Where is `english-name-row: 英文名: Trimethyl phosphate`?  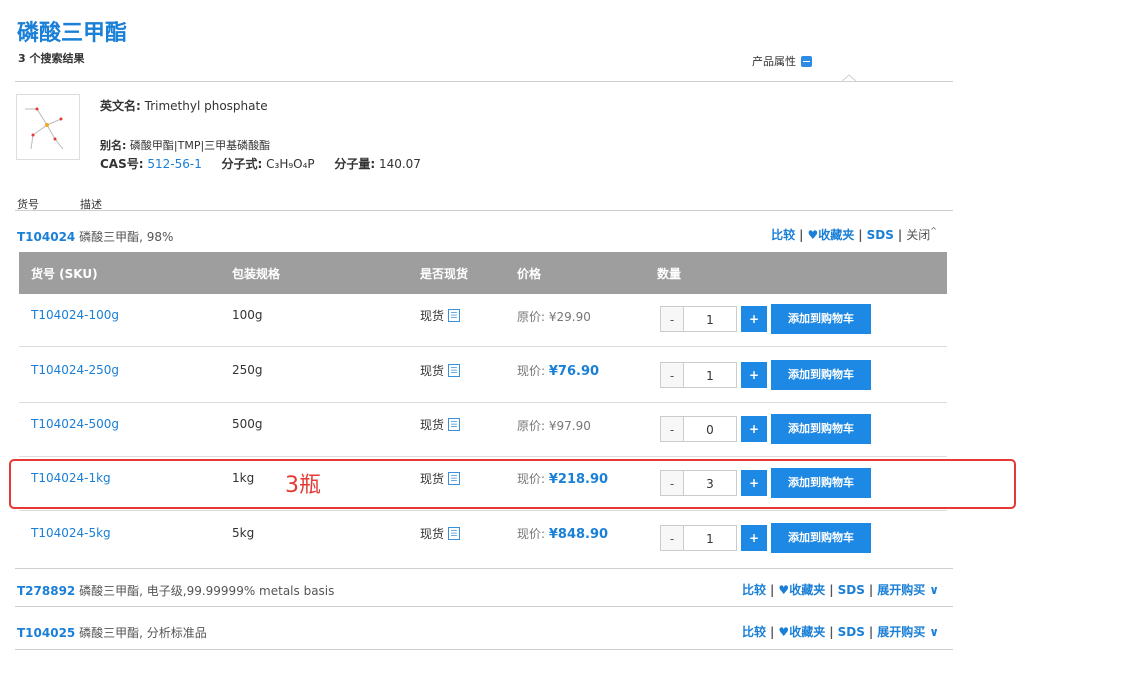 english-name-row: 英文名: Trimethyl phosphate is located at coordinates (184, 105).